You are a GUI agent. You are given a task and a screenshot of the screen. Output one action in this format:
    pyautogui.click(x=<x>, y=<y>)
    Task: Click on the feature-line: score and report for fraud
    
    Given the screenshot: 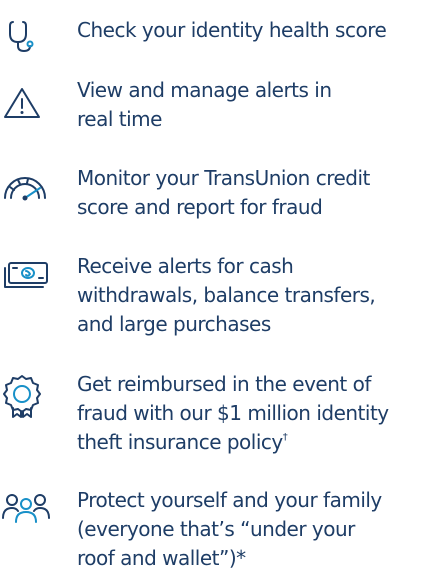 What is the action you would take?
    pyautogui.click(x=200, y=207)
    